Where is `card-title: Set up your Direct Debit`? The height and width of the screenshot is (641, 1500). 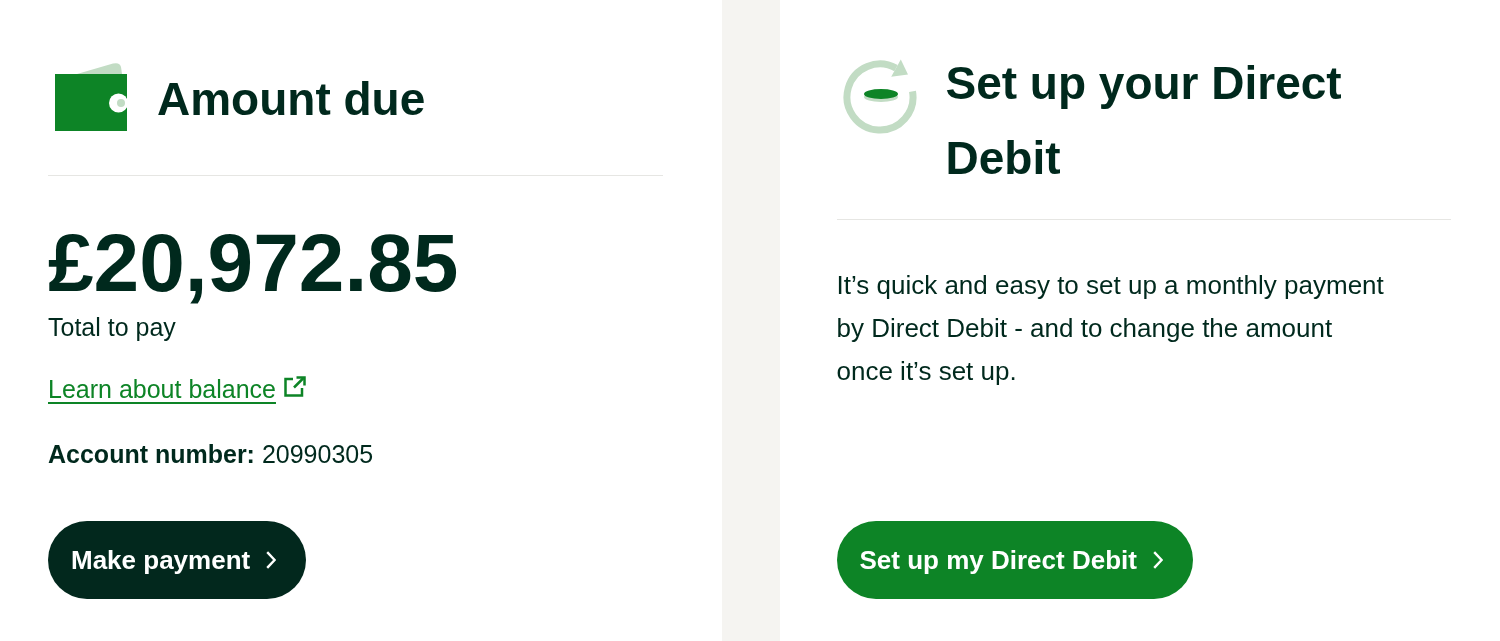
card-title: Set up your Direct Debit is located at coordinates (1144, 121).